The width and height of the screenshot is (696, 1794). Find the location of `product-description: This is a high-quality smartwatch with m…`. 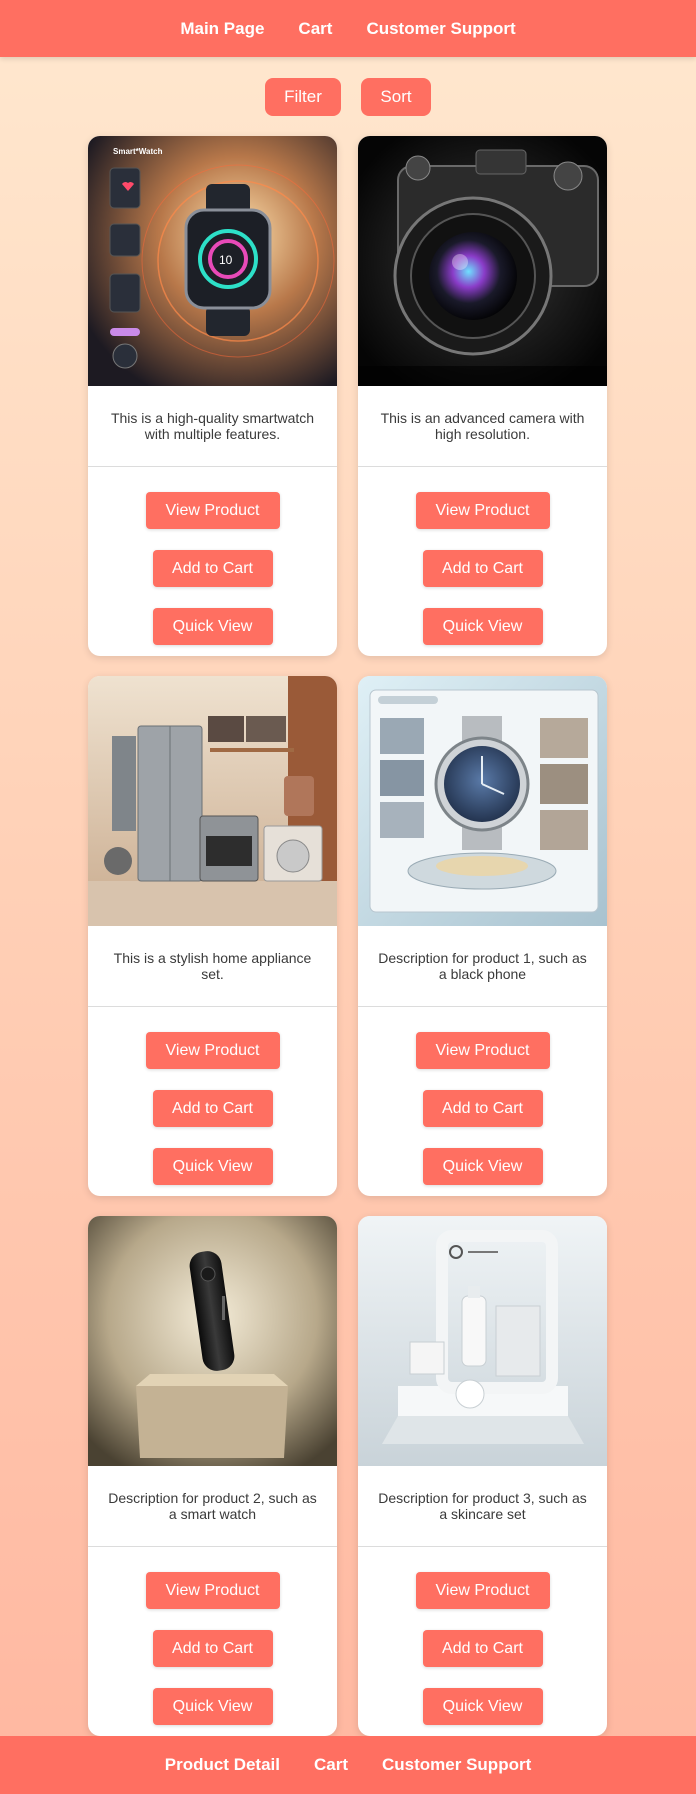

product-description: This is a high-quality smartwatch with m… is located at coordinates (212, 426).